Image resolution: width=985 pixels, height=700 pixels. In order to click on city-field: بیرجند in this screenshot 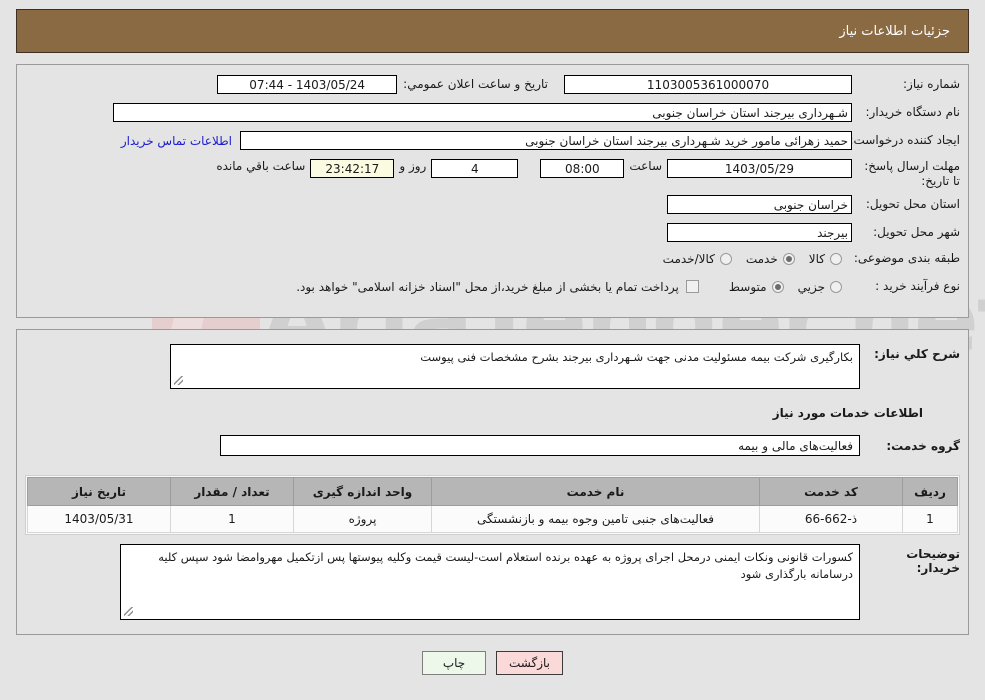, I will do `click(759, 232)`.